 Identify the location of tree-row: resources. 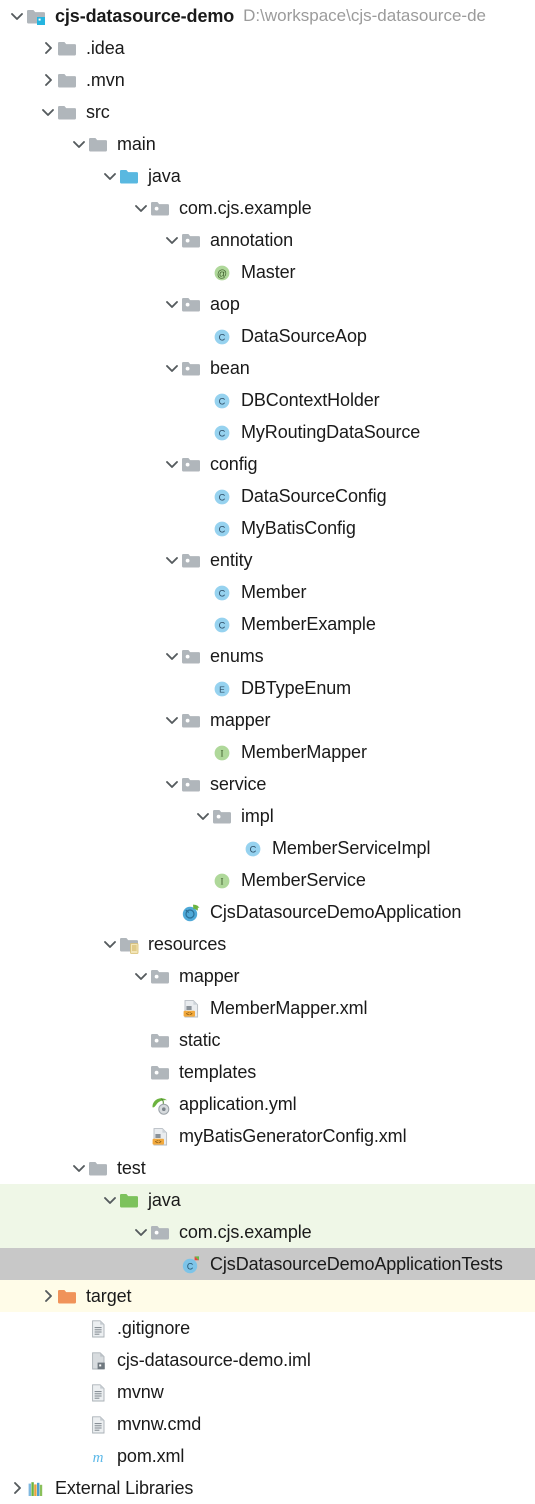
(267, 944).